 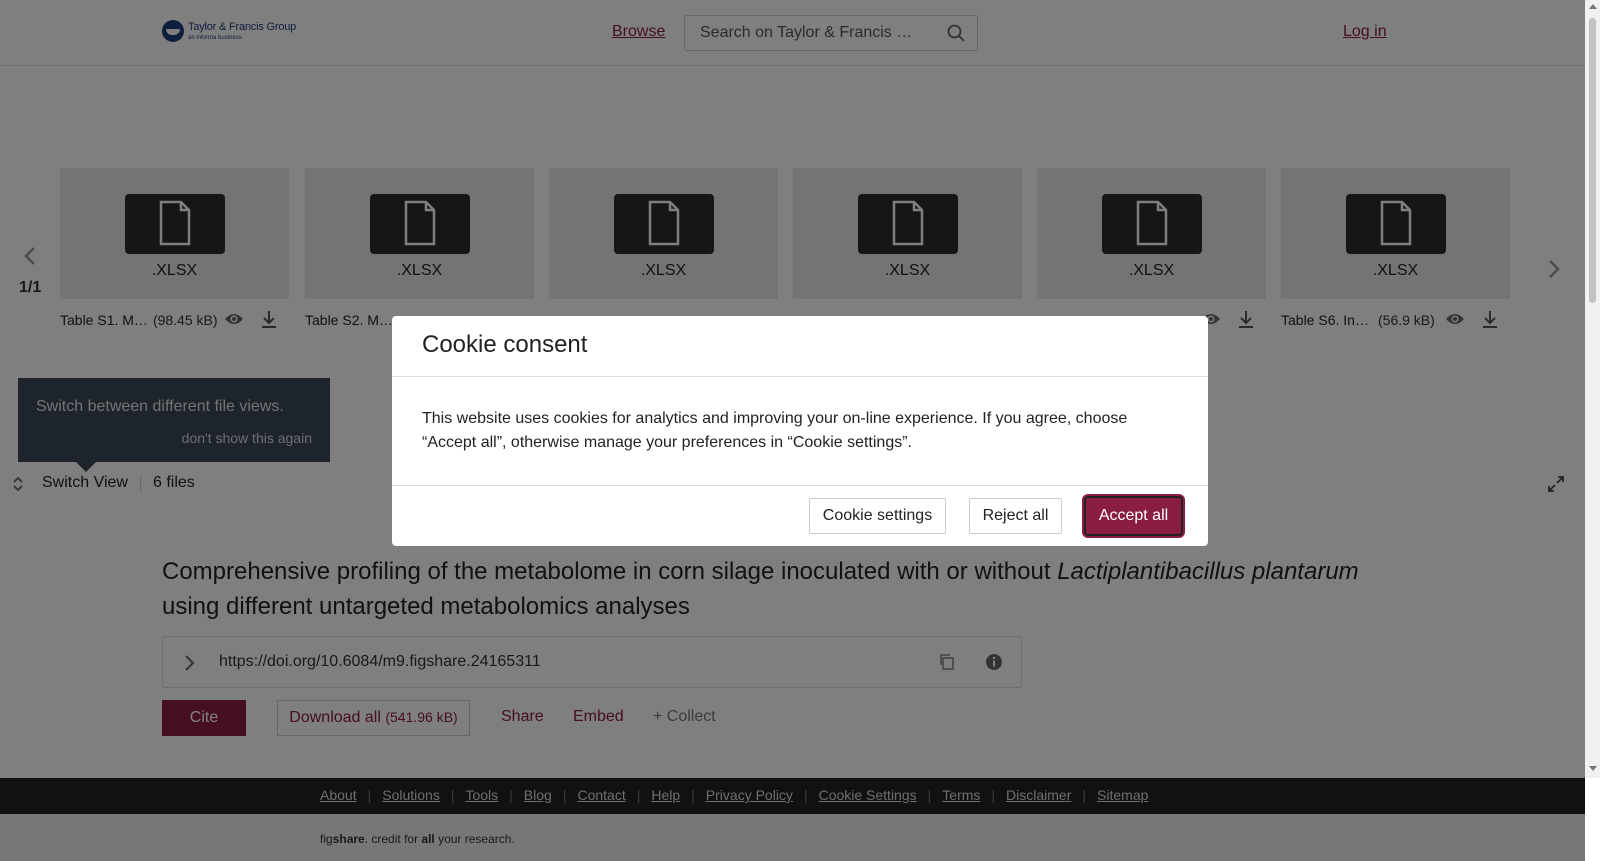 What do you see at coordinates (1593, 6) in the screenshot?
I see `scroll-up-icon` at bounding box center [1593, 6].